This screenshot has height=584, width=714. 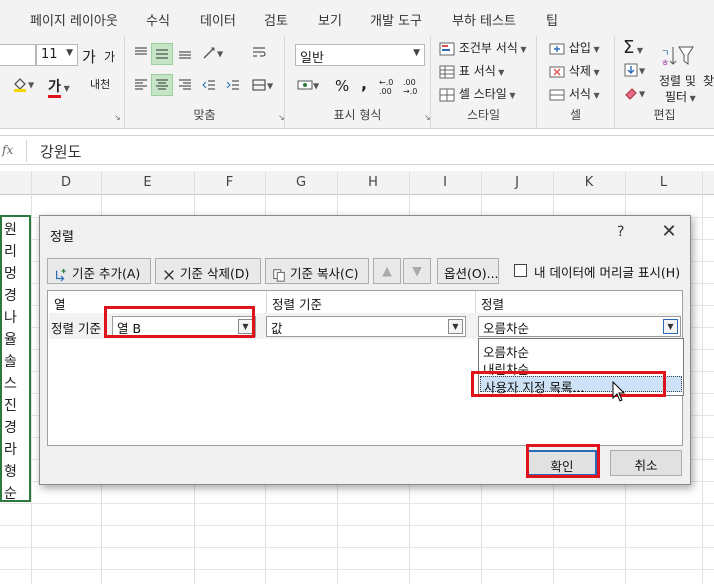 What do you see at coordinates (66, 182) in the screenshot?
I see `column-header-d: D` at bounding box center [66, 182].